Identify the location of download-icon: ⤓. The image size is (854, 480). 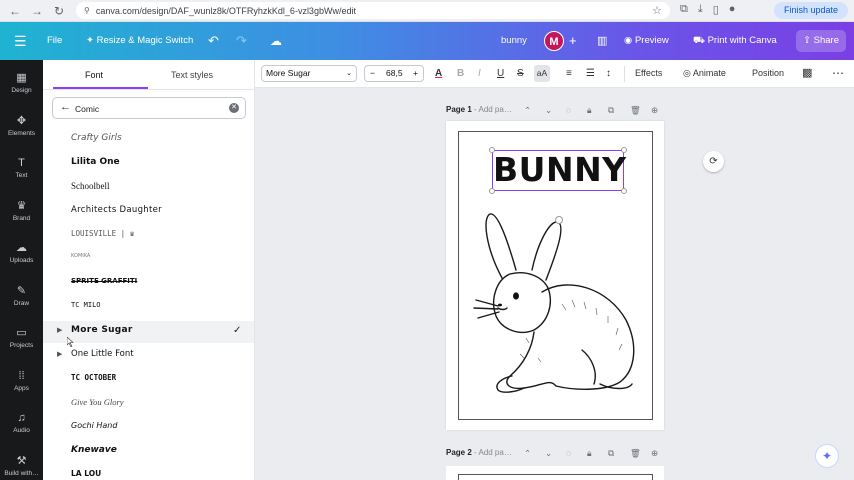
(700, 9).